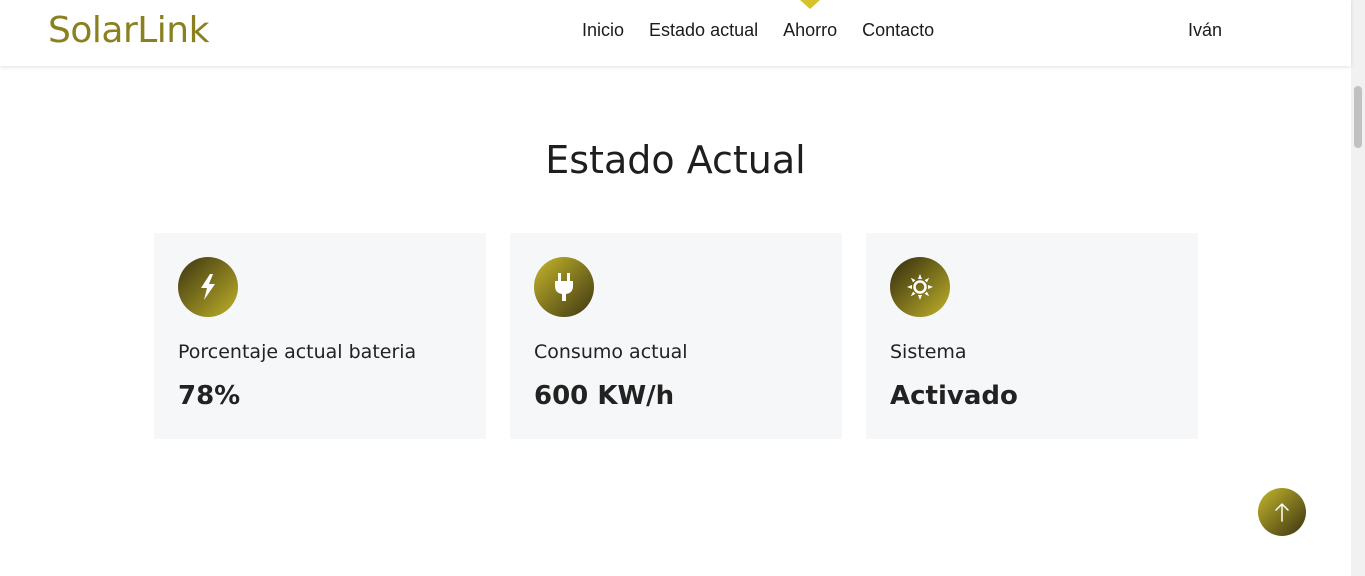  What do you see at coordinates (954, 396) in the screenshot?
I see `card-value: Activado` at bounding box center [954, 396].